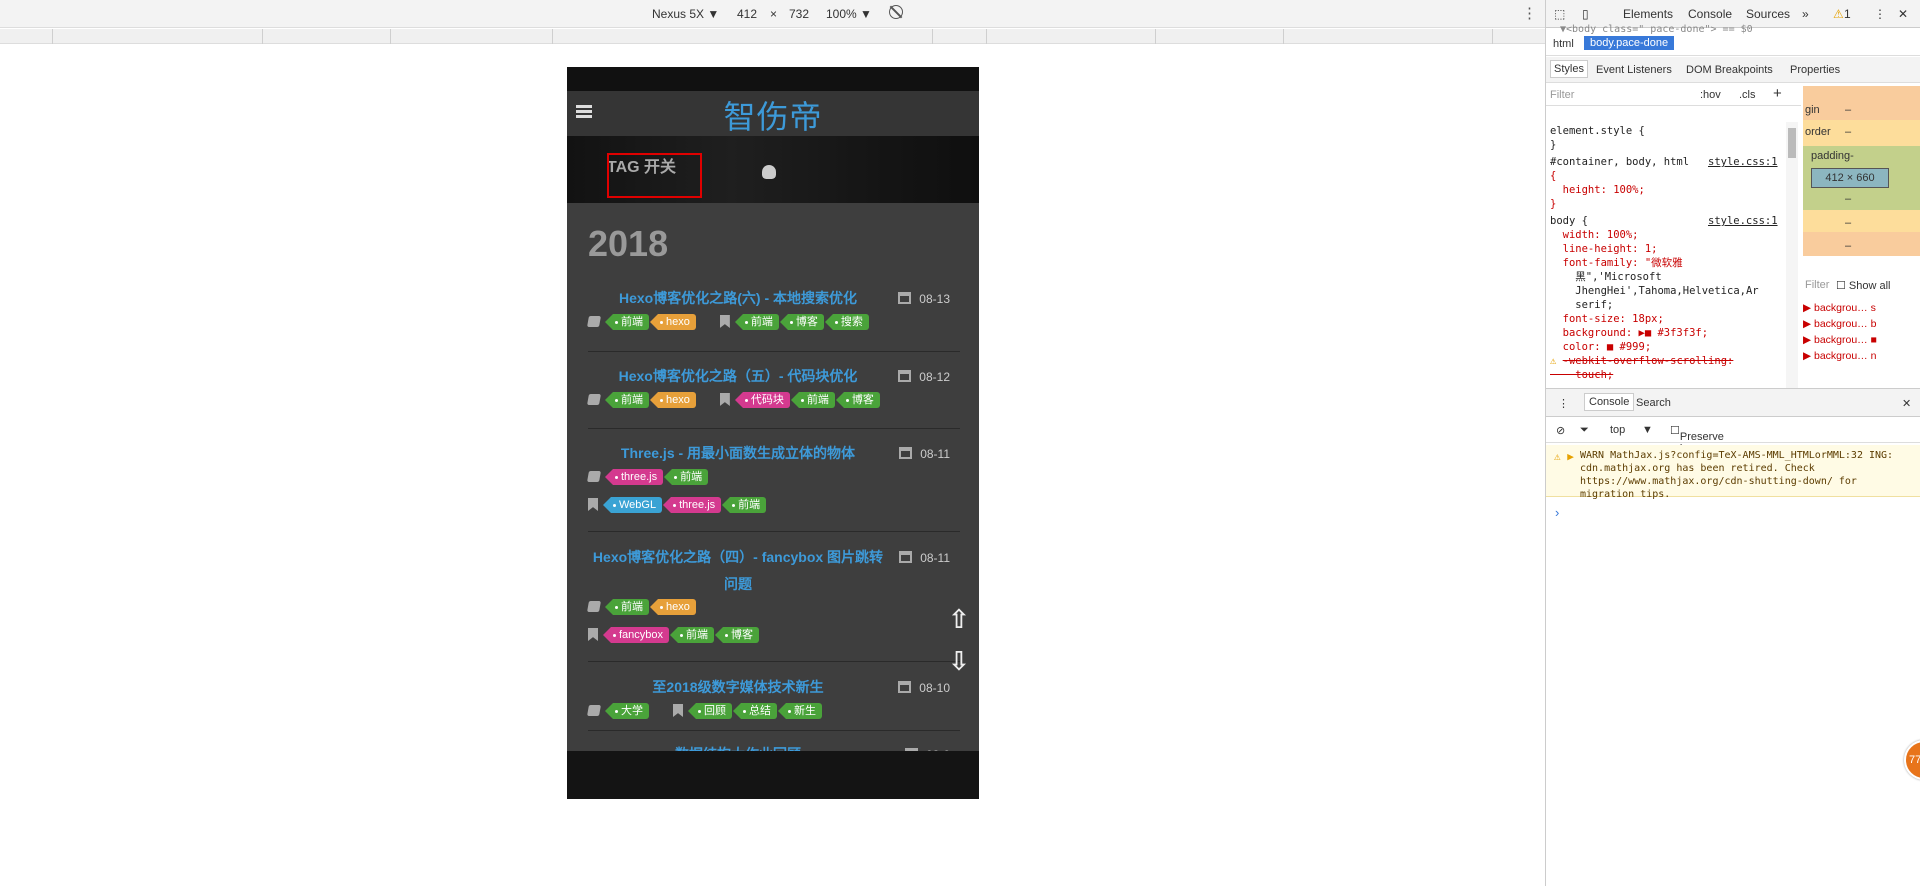 Image resolution: width=1920 pixels, height=886 pixels. I want to click on category-tag: 大学, so click(627, 710).